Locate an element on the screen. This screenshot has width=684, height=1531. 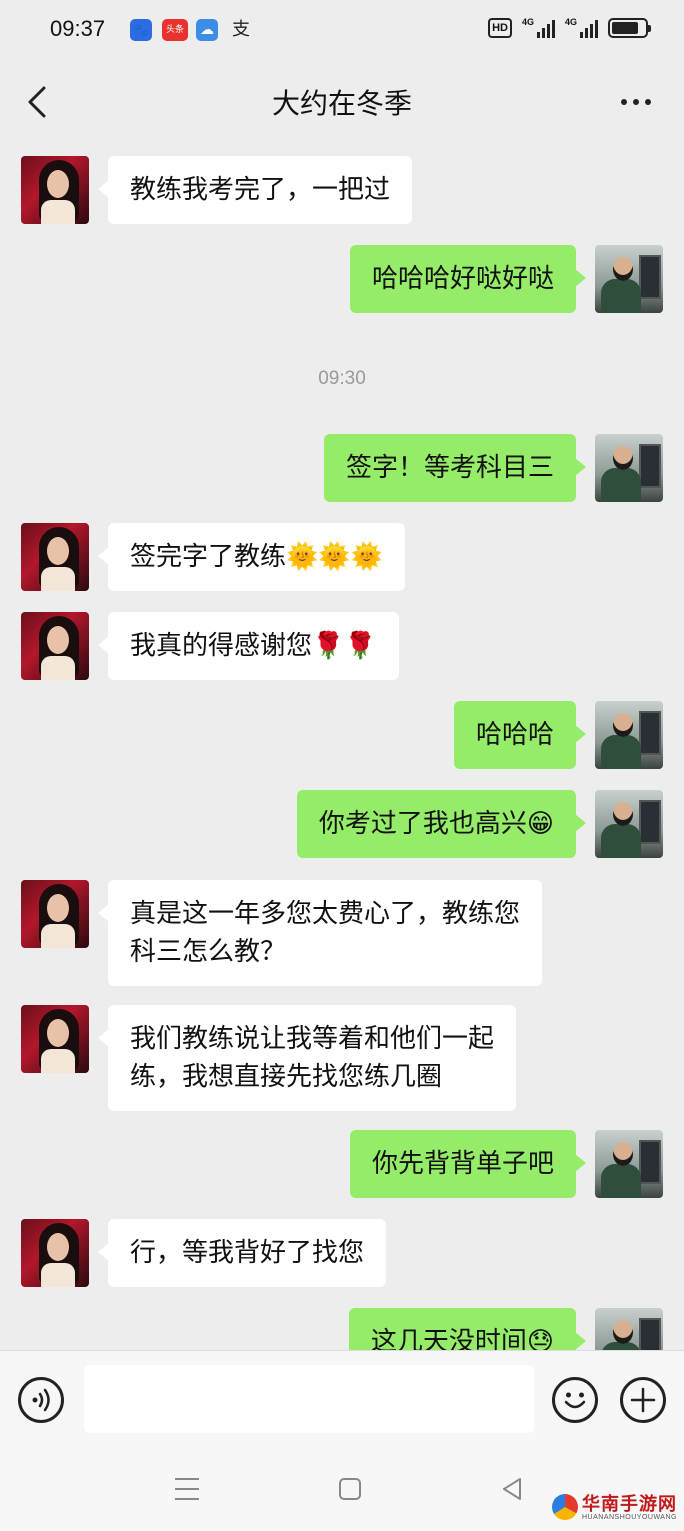
sent-message-bubble: 你考过了我也高兴😁 is located at coordinates (441, 824).